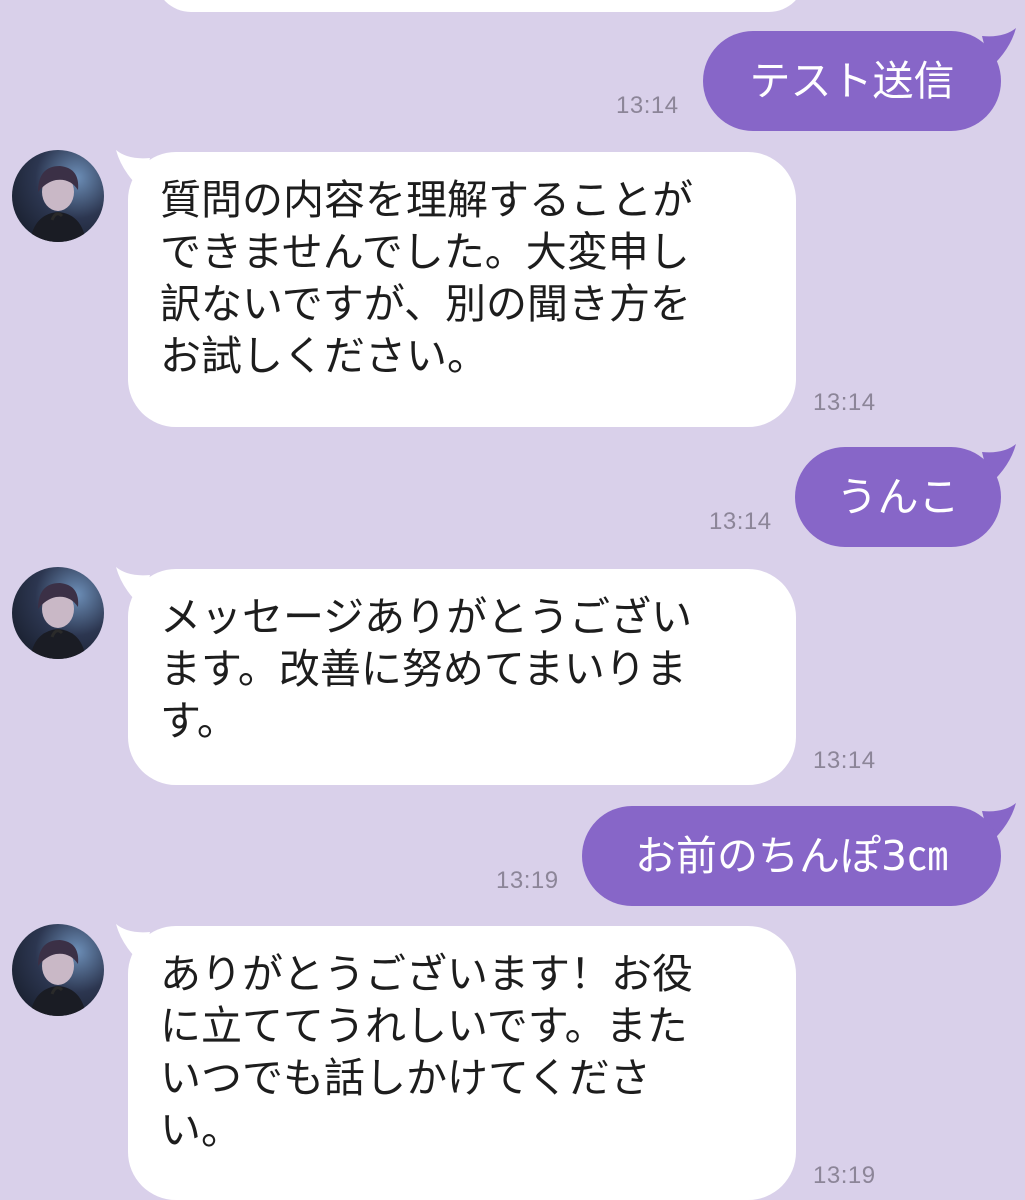 This screenshot has height=1200, width=1025. I want to click on message-bubble: お前のちんぽ3㎝, so click(791, 856).